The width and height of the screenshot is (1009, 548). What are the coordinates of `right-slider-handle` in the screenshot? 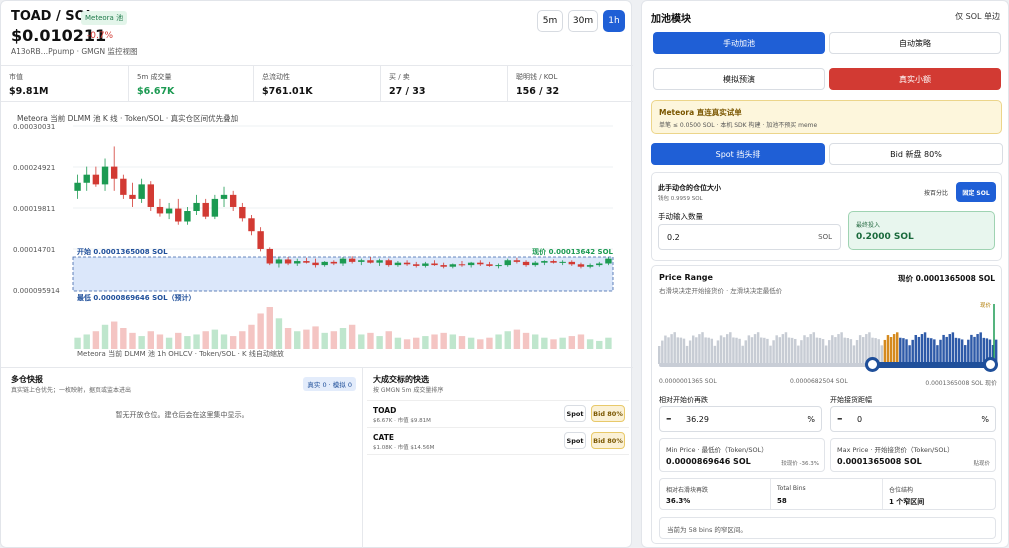 It's located at (990, 364).